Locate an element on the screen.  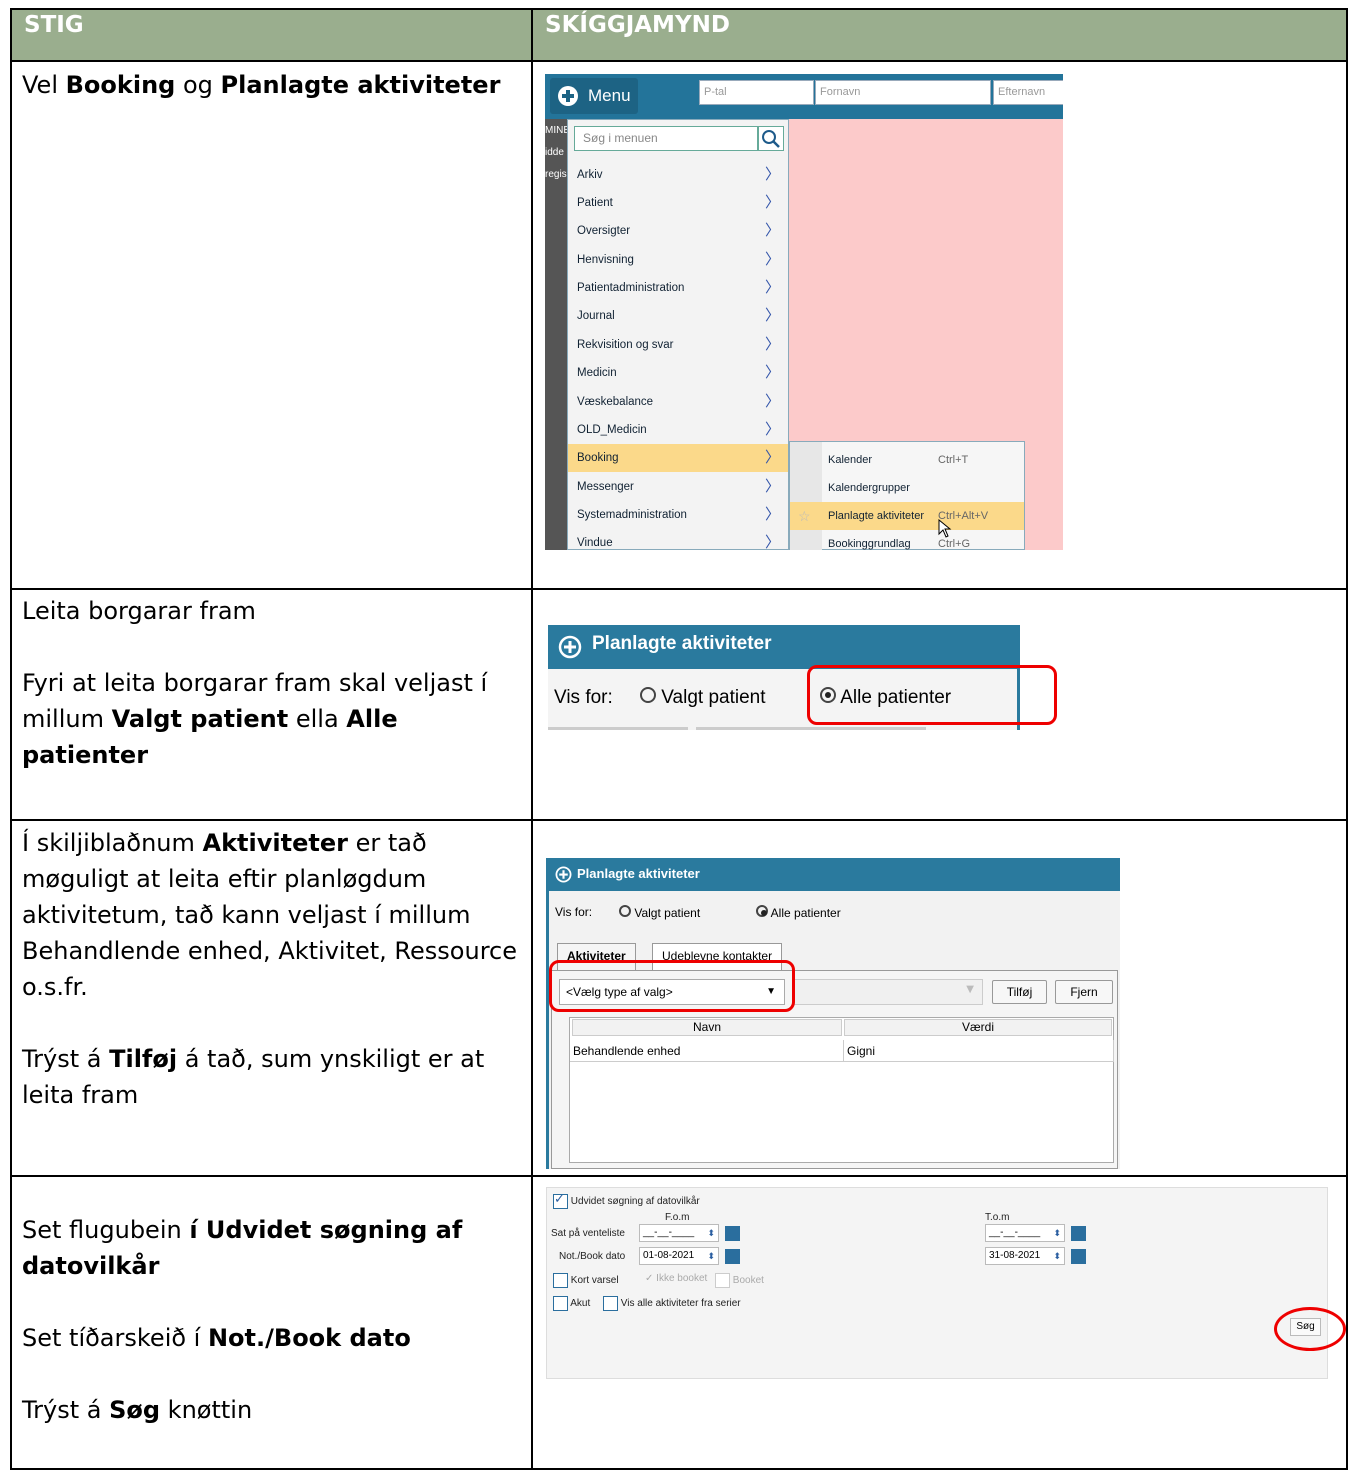
vis-for-label: Vis for: is located at coordinates (574, 912).